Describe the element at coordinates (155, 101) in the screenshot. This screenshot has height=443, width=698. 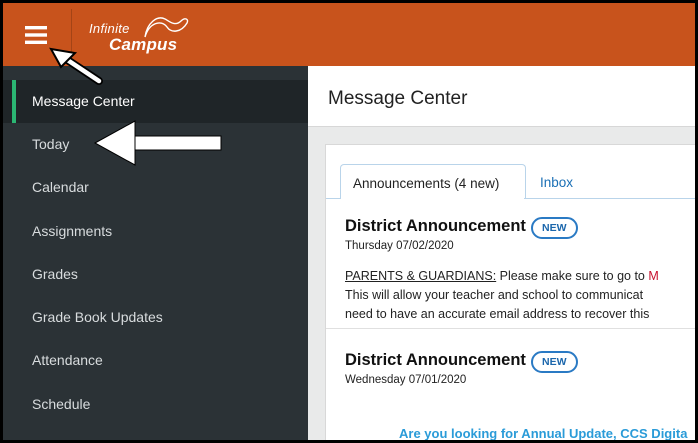
I see `sidebar-item-message-center: Message Center` at that location.